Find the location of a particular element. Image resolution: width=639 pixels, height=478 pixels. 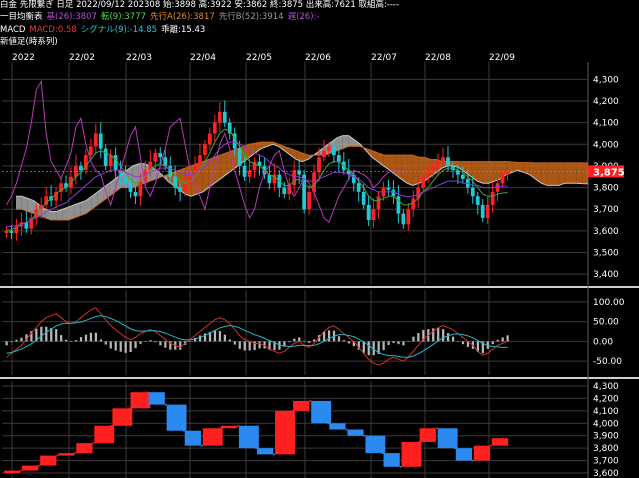

oscillator-label: 乖離:15.43 is located at coordinates (183, 30).